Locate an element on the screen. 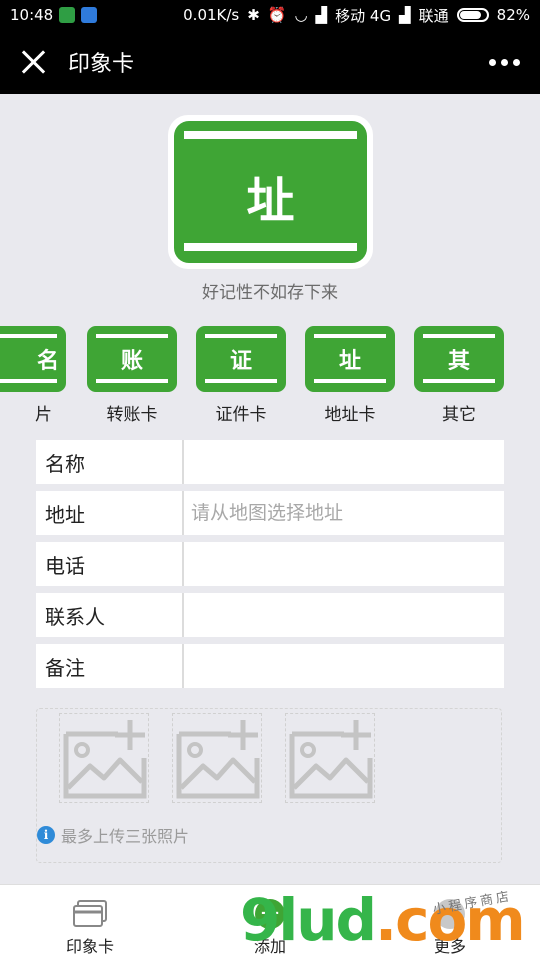 The height and width of the screenshot is (960, 540). address-input is located at coordinates (344, 513).